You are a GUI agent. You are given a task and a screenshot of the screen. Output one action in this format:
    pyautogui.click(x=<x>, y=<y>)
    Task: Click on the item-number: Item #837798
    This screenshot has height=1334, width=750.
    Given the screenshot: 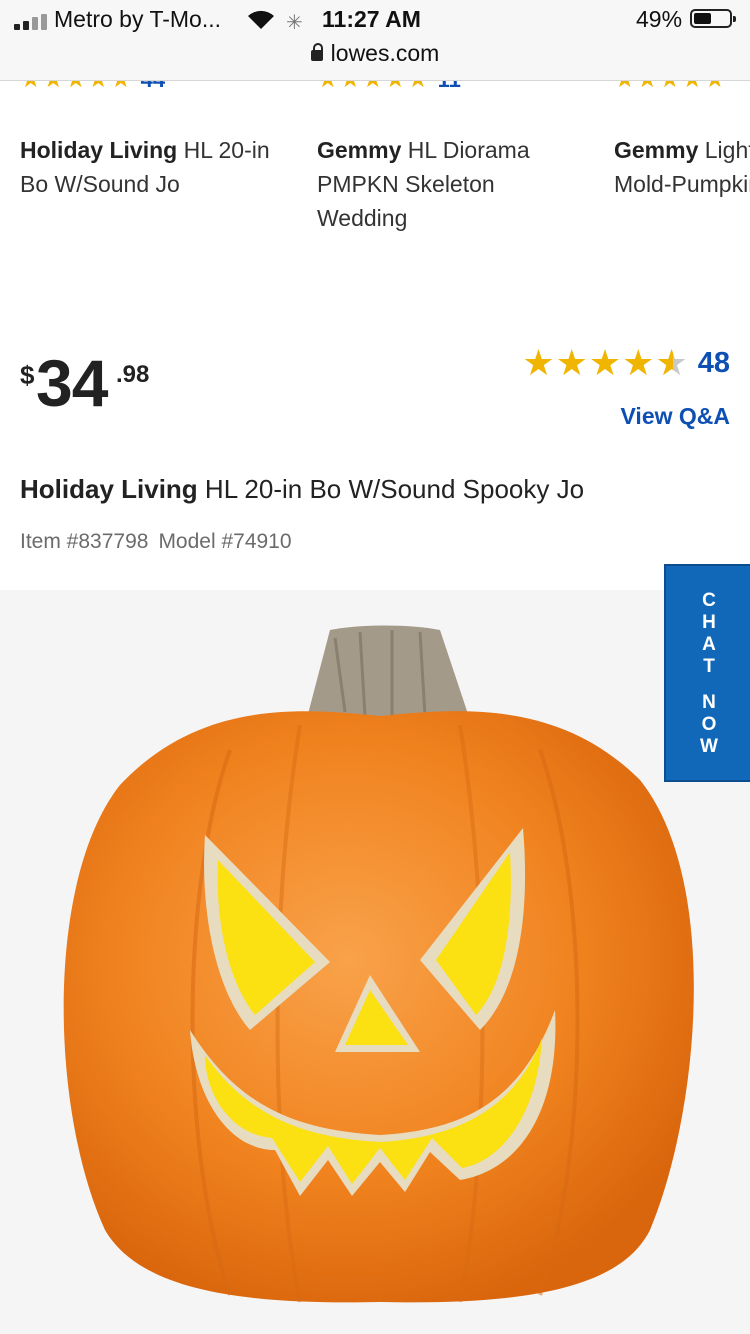 What is the action you would take?
    pyautogui.click(x=84, y=541)
    